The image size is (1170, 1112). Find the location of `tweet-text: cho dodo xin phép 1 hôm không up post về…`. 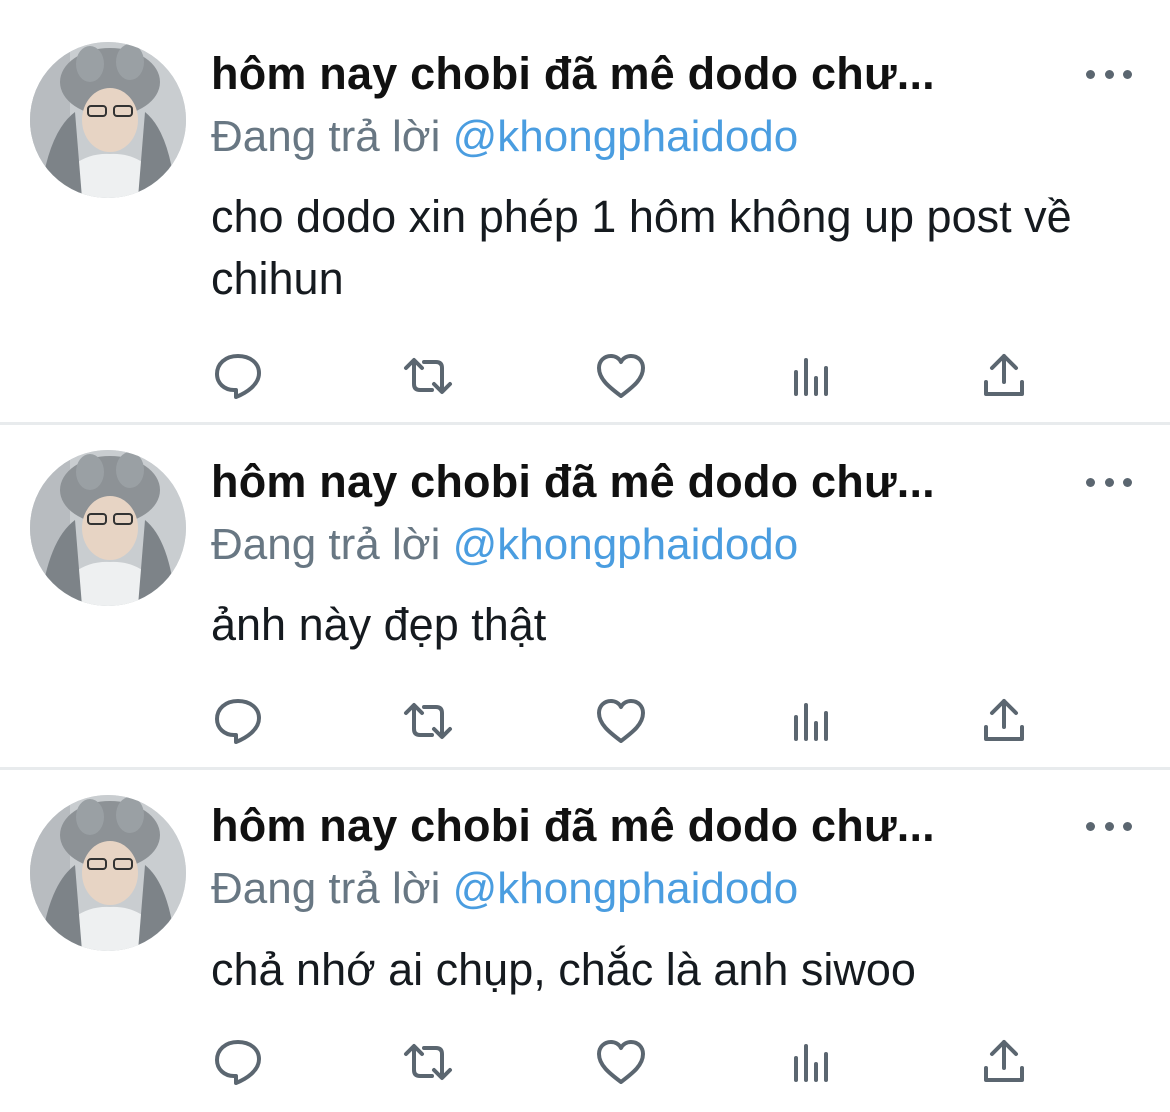

tweet-text: cho dodo xin phép 1 hôm không up post về… is located at coordinates (641, 247).